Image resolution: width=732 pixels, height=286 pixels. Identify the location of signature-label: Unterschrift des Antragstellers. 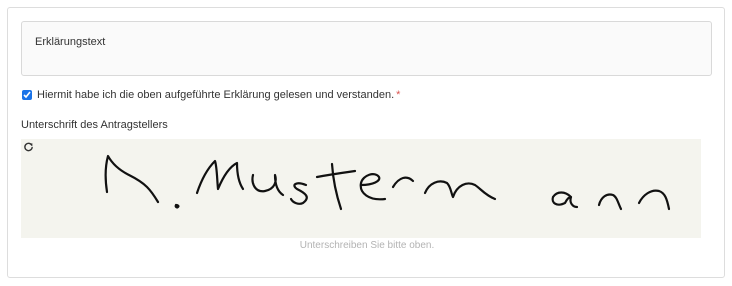
(94, 125).